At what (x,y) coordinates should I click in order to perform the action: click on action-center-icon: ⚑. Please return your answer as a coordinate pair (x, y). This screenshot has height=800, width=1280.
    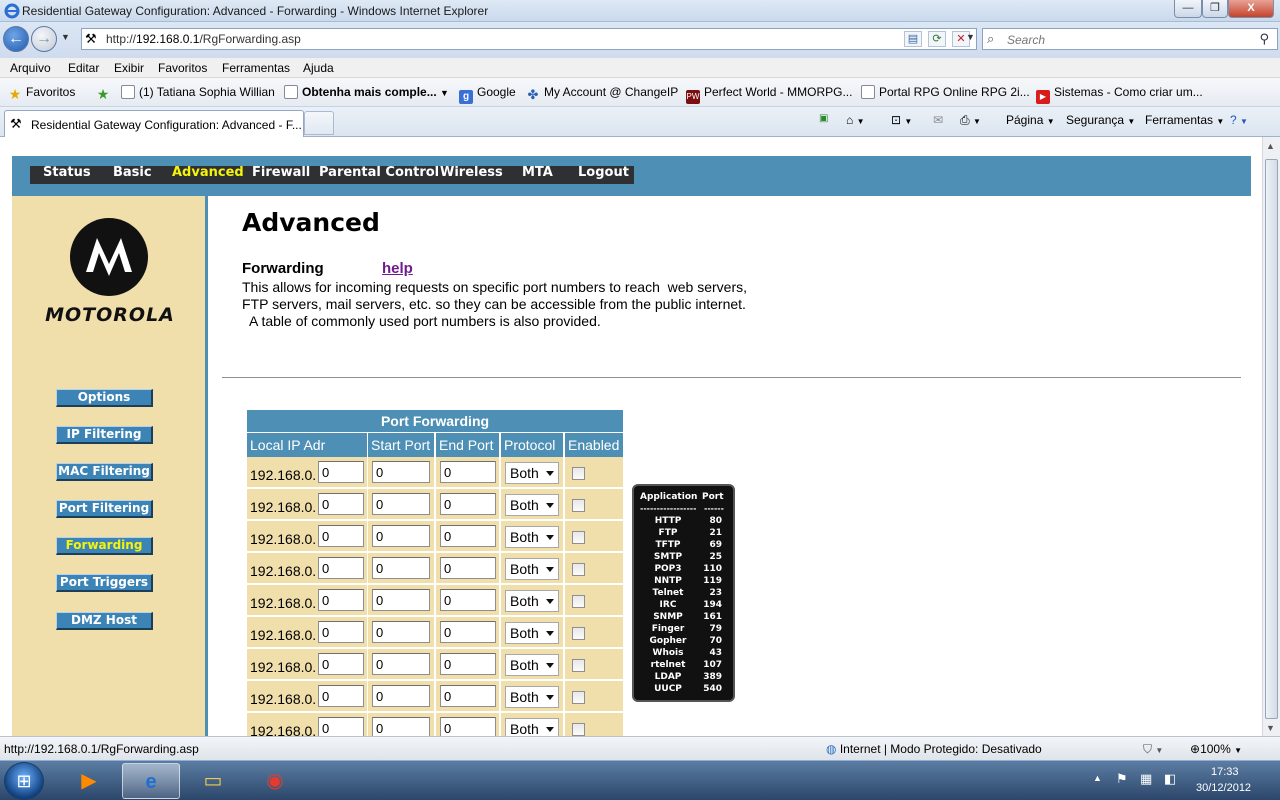
    Looking at the image, I should click on (1122, 779).